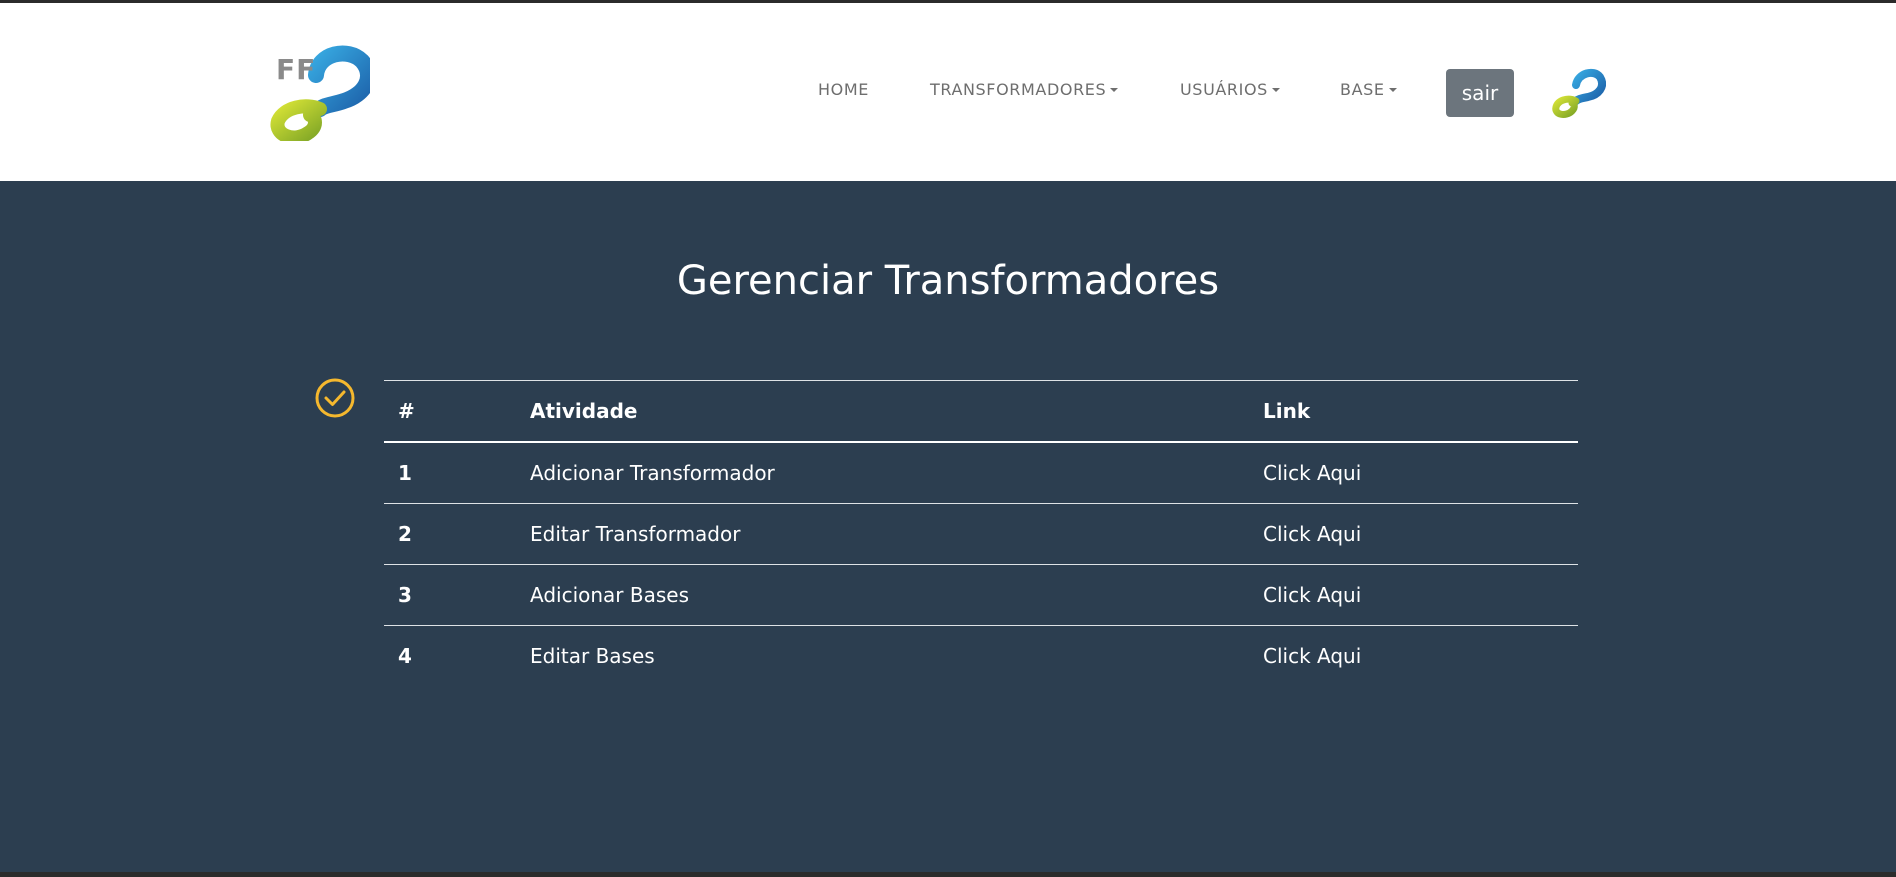 Image resolution: width=1896 pixels, height=877 pixels. I want to click on nav-transformadores-dropdown: TRANSFORMADORES, so click(1024, 89).